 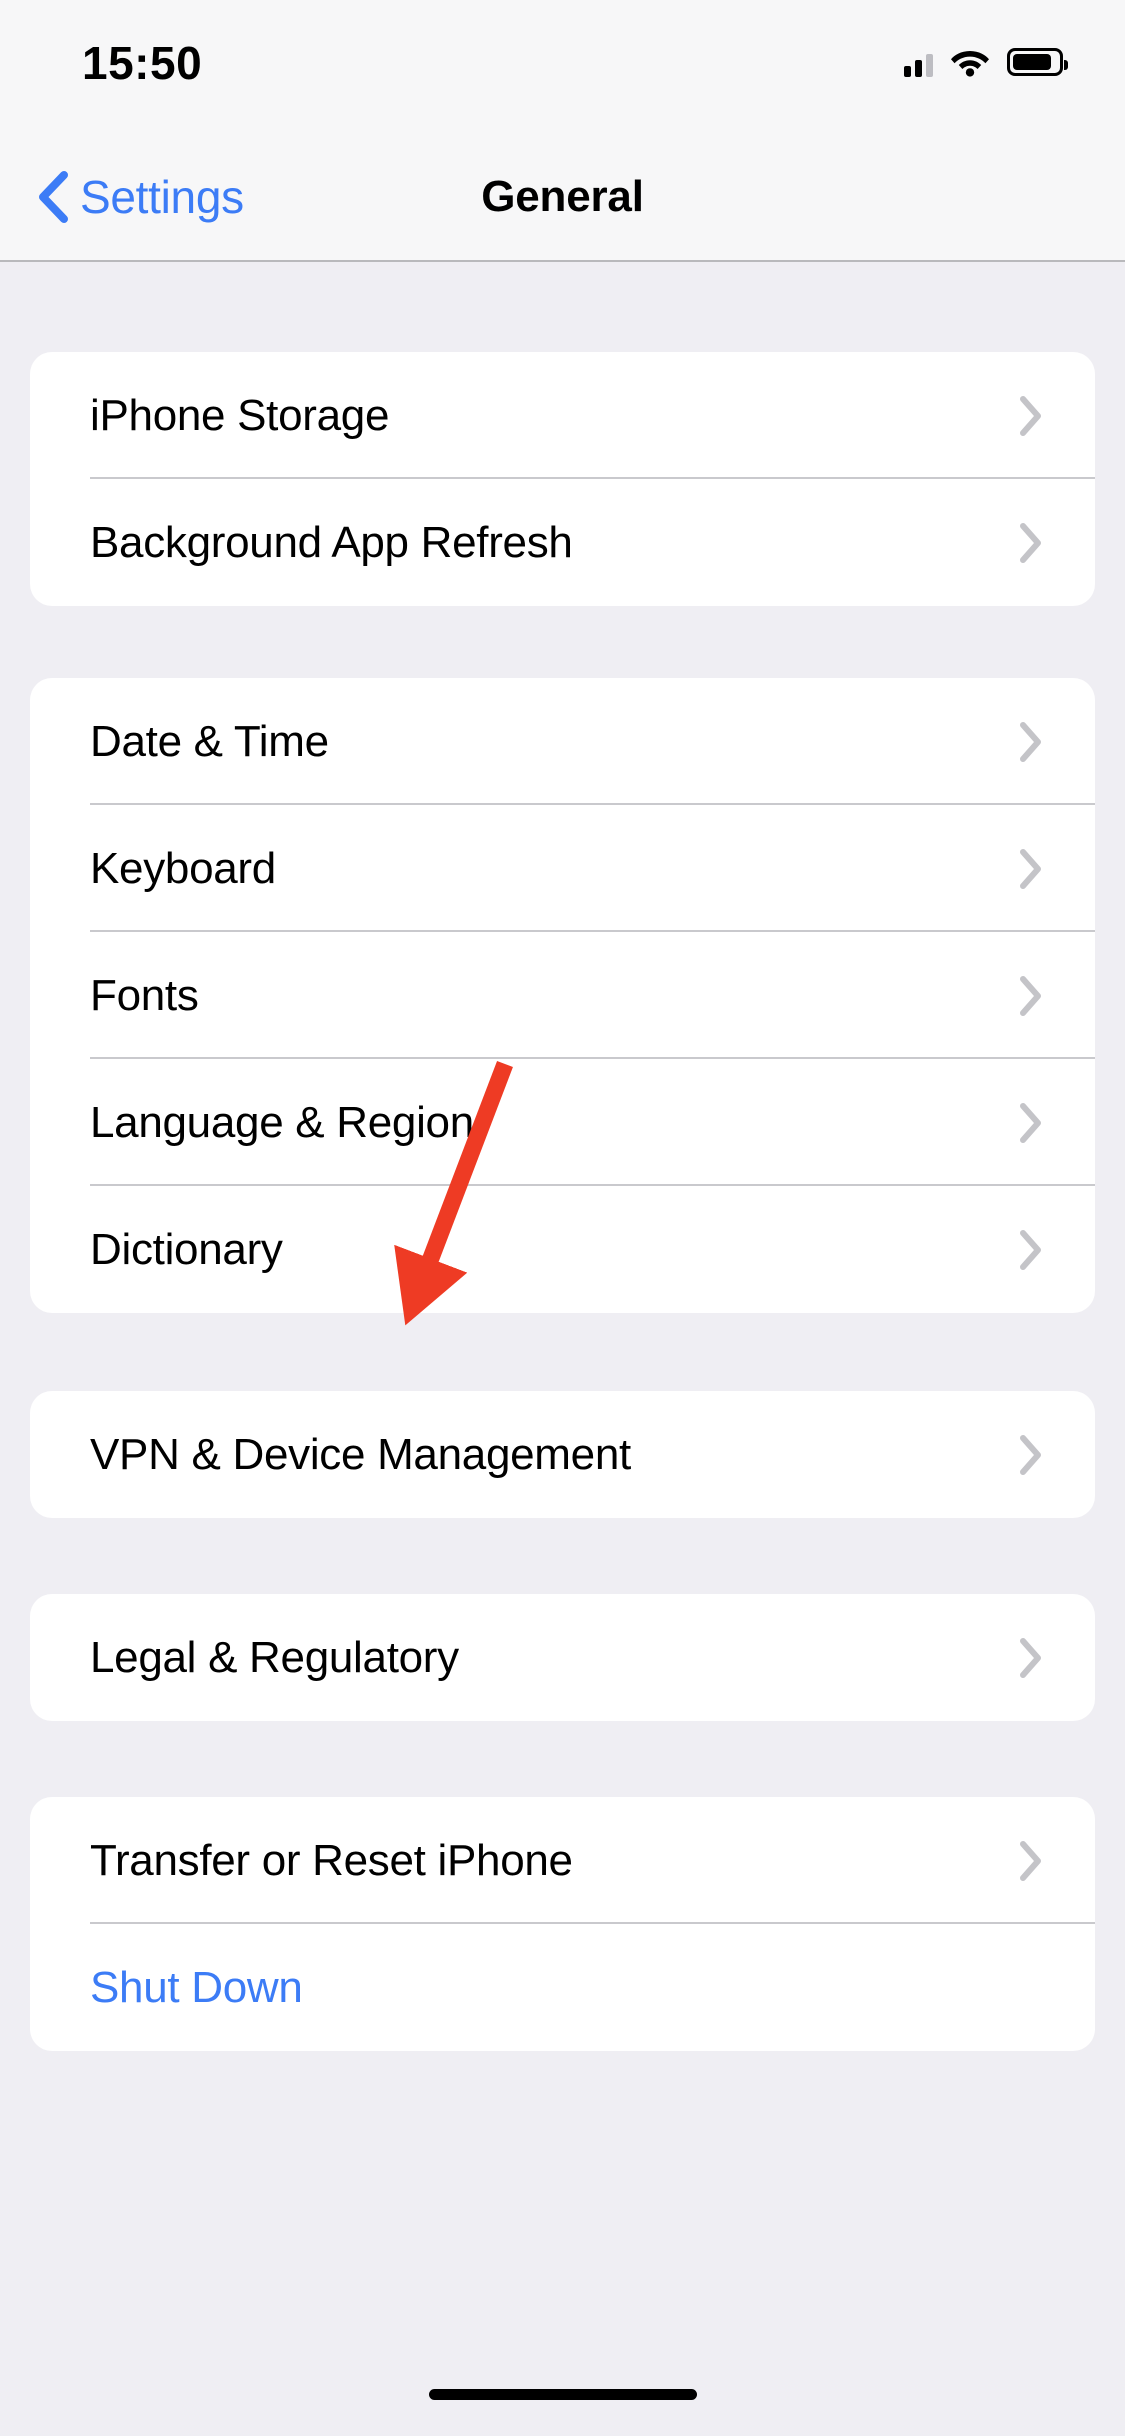 What do you see at coordinates (562, 1987) in the screenshot?
I see `list-item: Shut Down` at bounding box center [562, 1987].